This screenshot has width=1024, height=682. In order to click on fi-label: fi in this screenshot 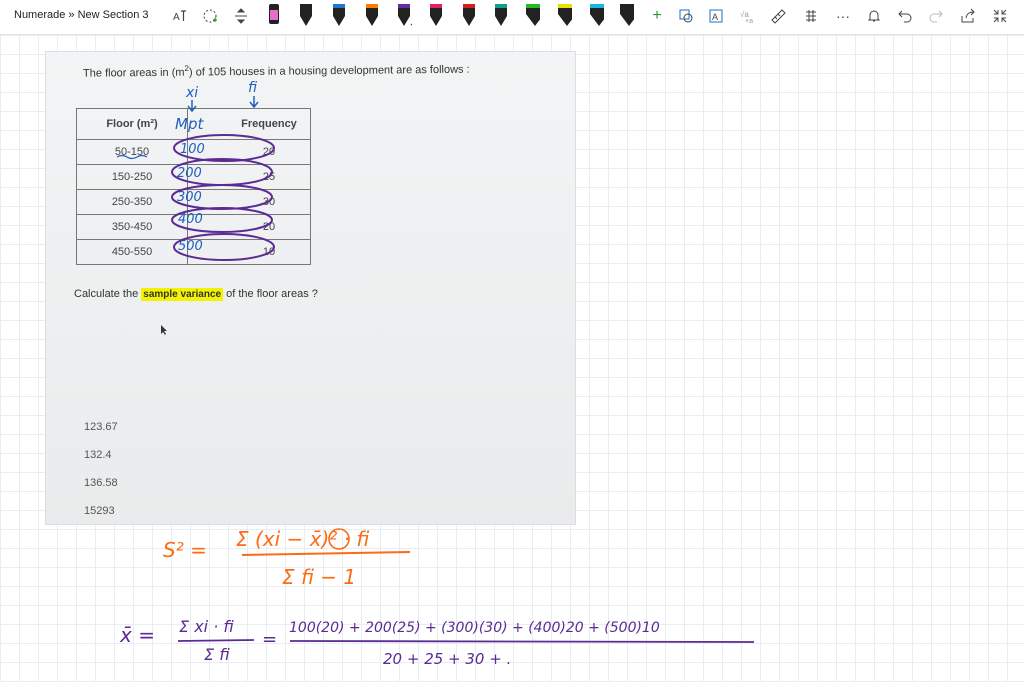, I will do `click(252, 88)`.